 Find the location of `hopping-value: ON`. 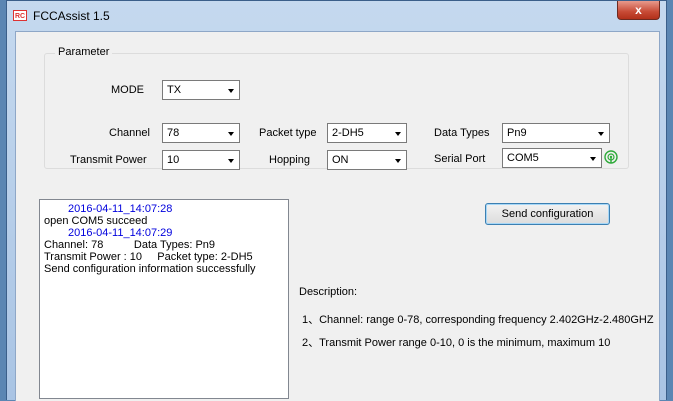

hopping-value: ON is located at coordinates (340, 160).